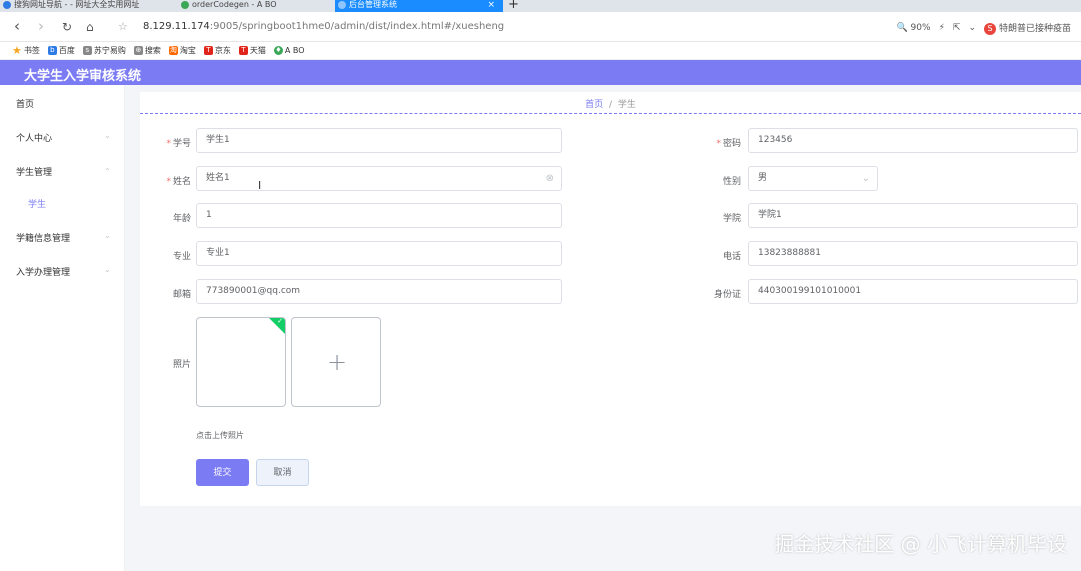  I want to click on phone-input: 13823888881, so click(913, 253).